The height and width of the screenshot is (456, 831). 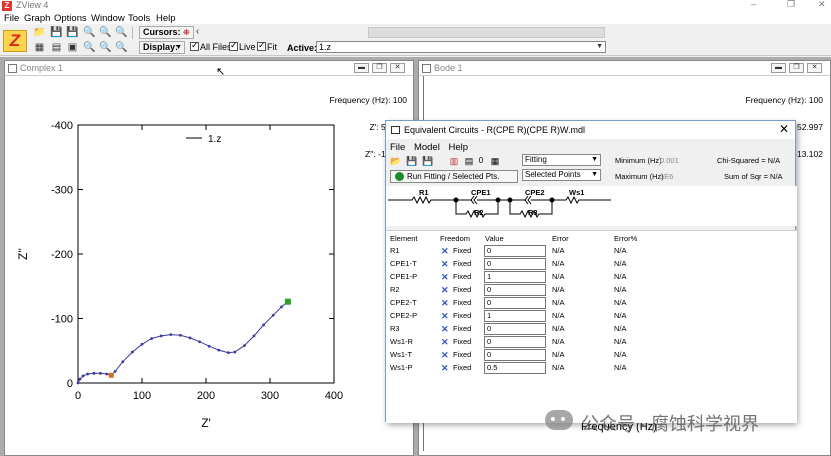 I want to click on column-header: Freedom, so click(x=455, y=238).